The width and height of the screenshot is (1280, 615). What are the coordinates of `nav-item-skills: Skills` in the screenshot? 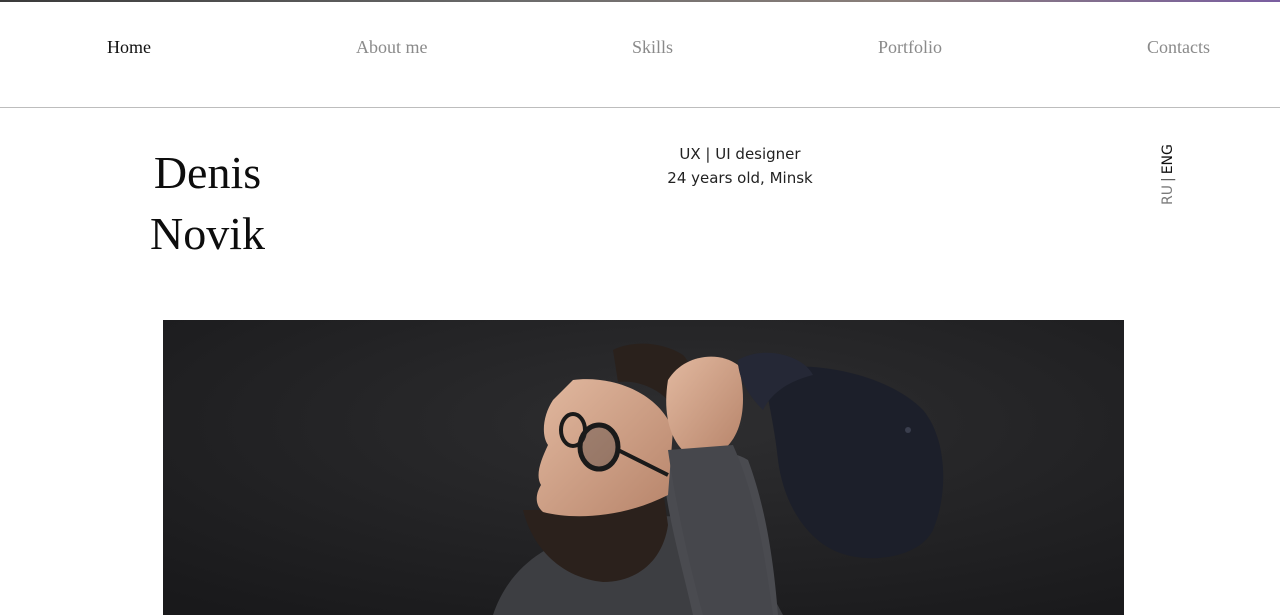 It's located at (652, 47).